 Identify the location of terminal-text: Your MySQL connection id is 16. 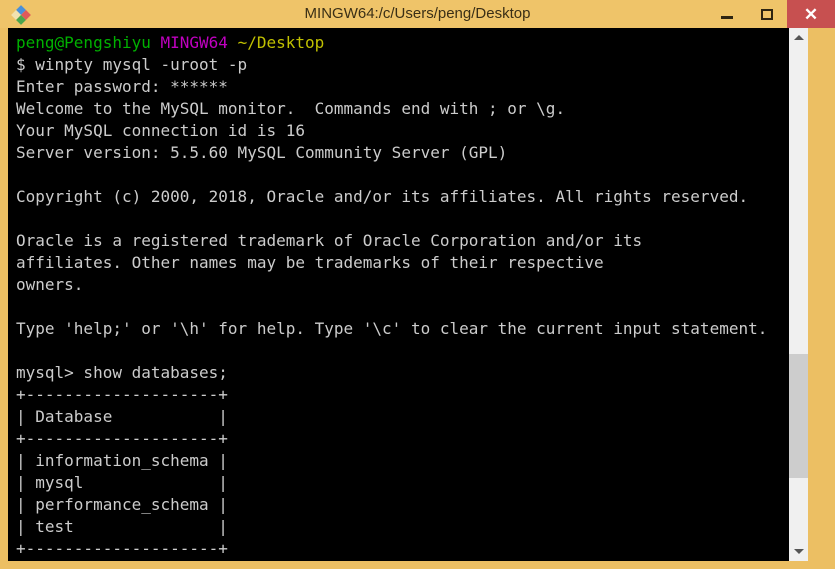
(160, 130).